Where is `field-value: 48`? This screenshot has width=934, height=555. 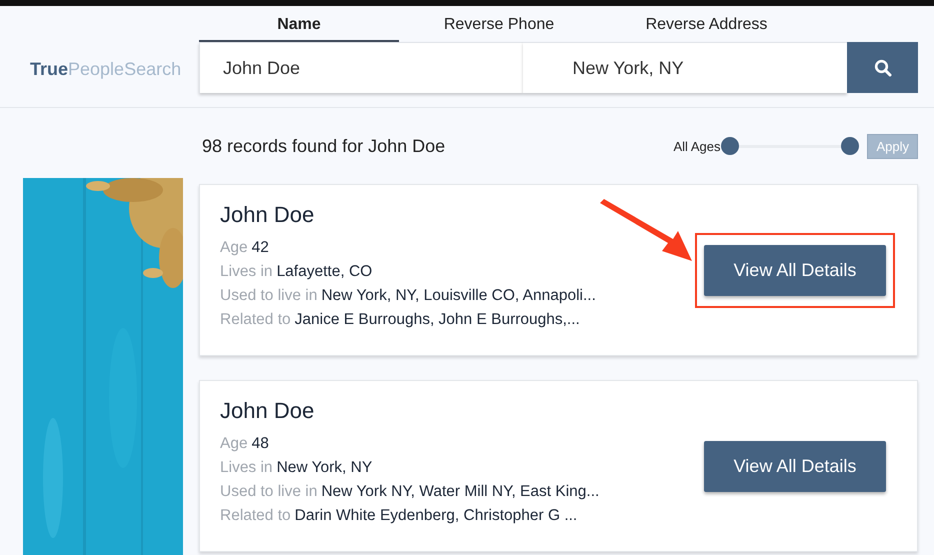
field-value: 48 is located at coordinates (260, 443).